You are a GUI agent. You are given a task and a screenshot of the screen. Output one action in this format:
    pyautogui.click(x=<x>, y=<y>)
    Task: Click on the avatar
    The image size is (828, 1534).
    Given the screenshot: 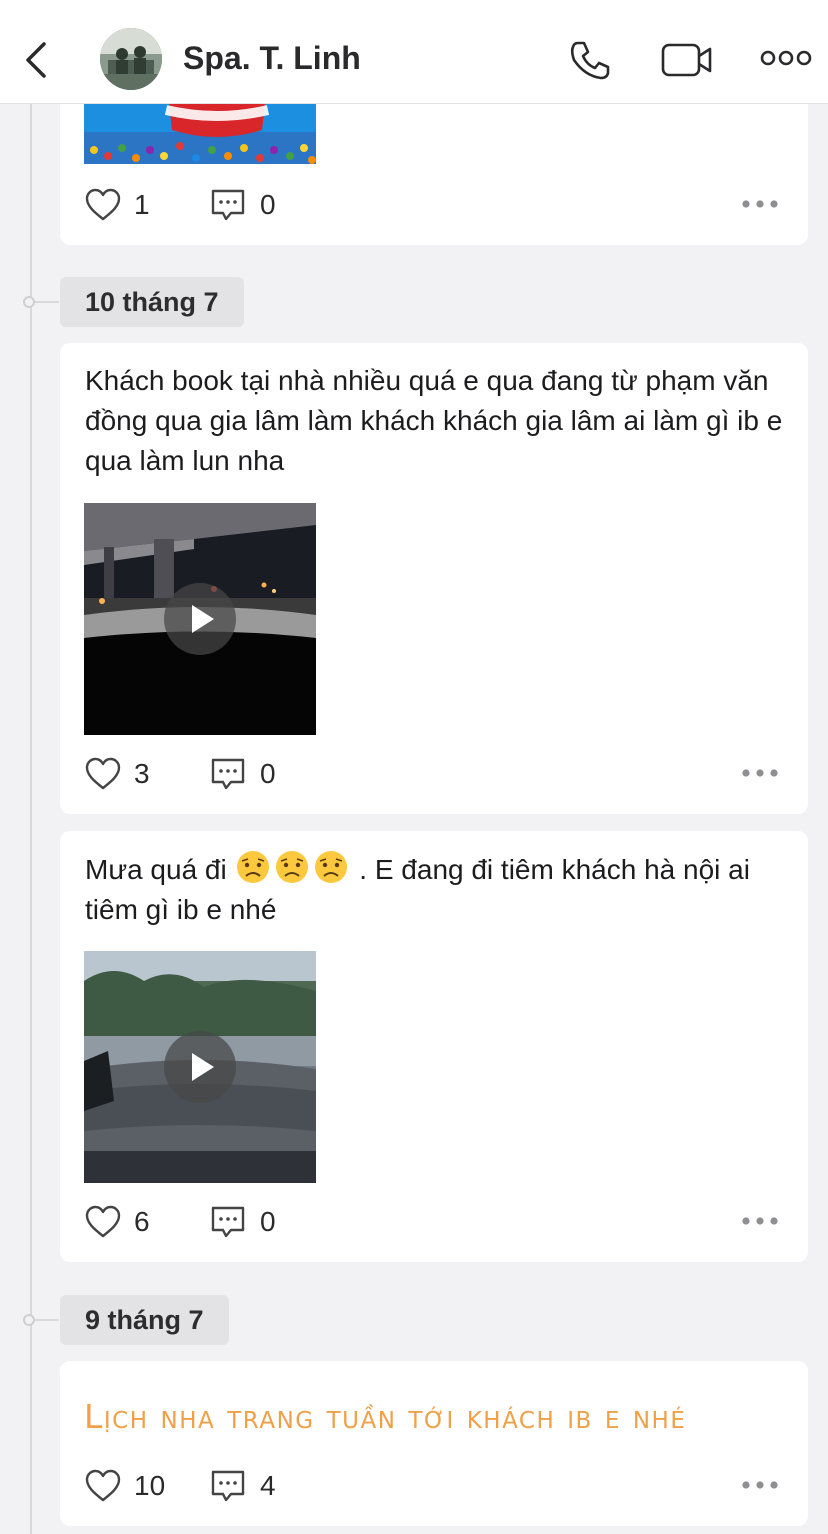 What is the action you would take?
    pyautogui.click(x=131, y=59)
    